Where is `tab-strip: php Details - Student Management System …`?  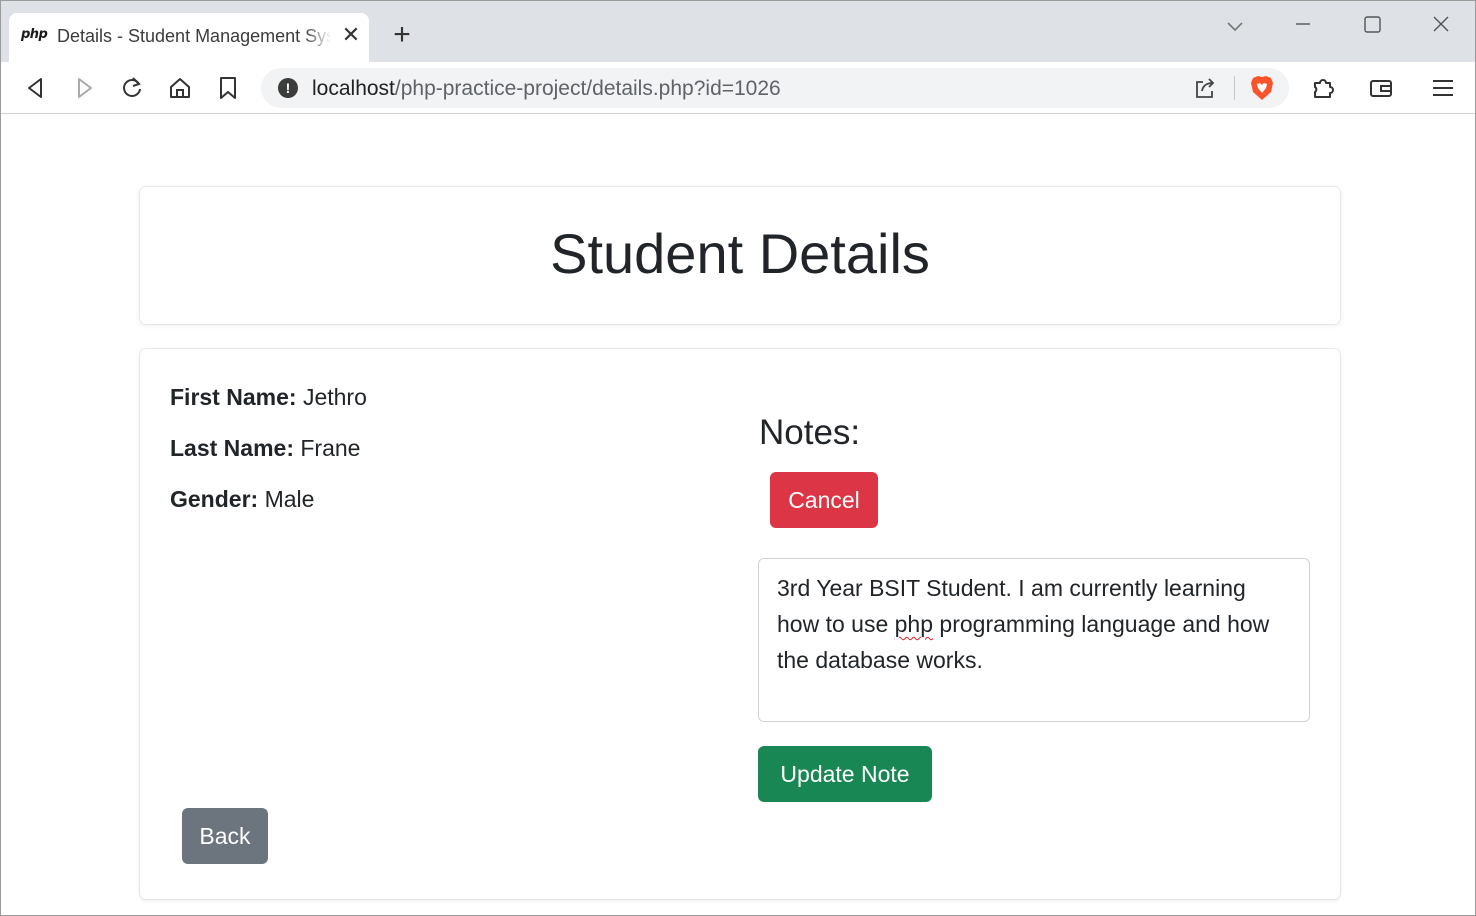 tab-strip: php Details - Student Management System … is located at coordinates (738, 31).